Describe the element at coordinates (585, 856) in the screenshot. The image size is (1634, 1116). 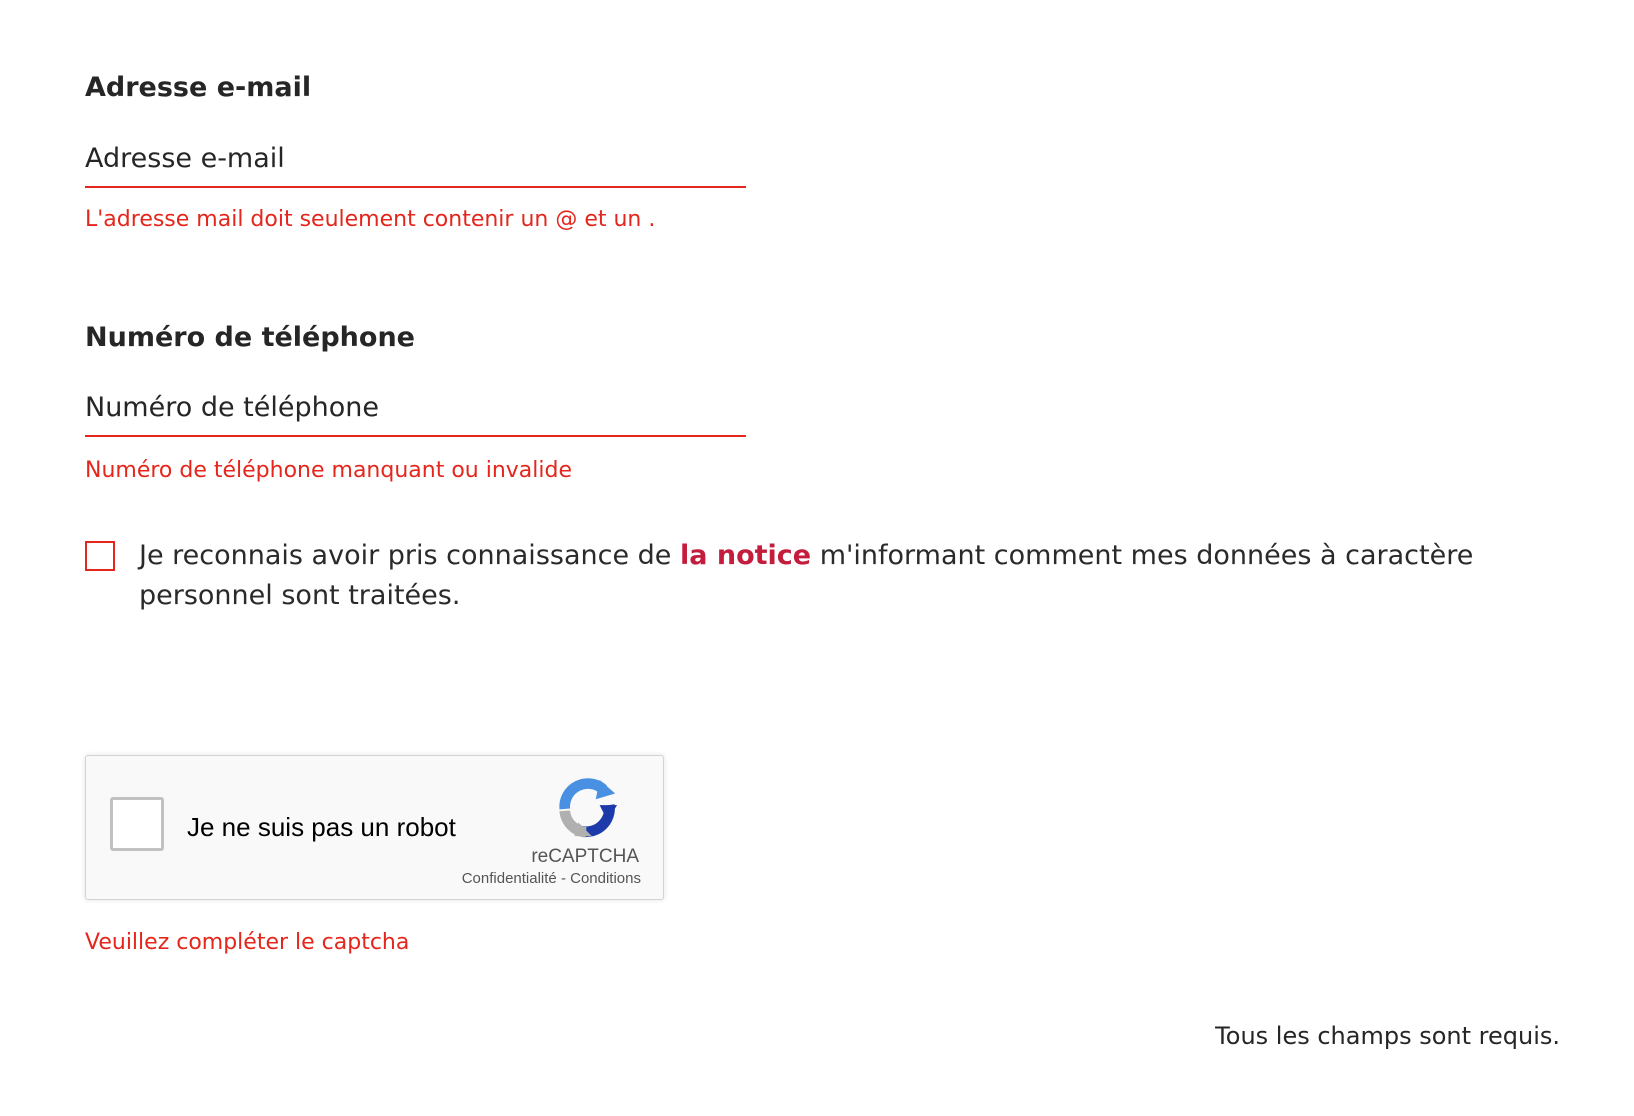
I see `recaptcha-brand: reCAPTCHA` at that location.